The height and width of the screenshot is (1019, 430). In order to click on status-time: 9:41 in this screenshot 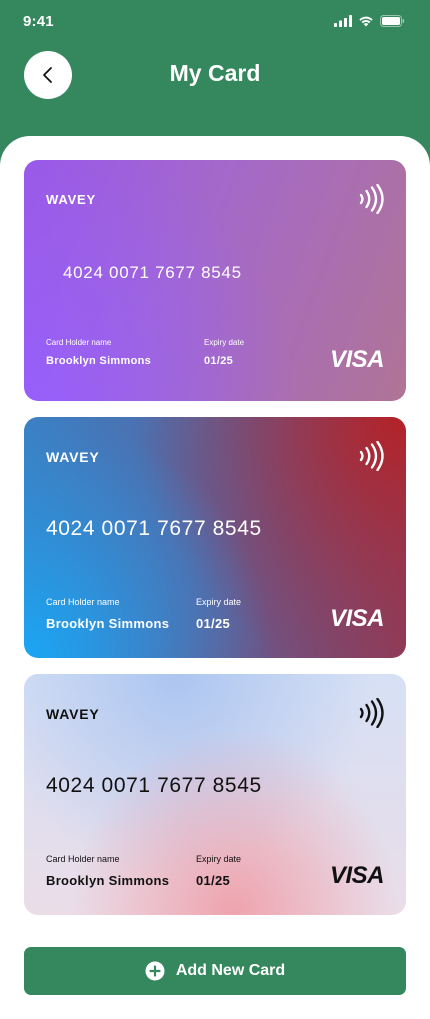, I will do `click(38, 21)`.